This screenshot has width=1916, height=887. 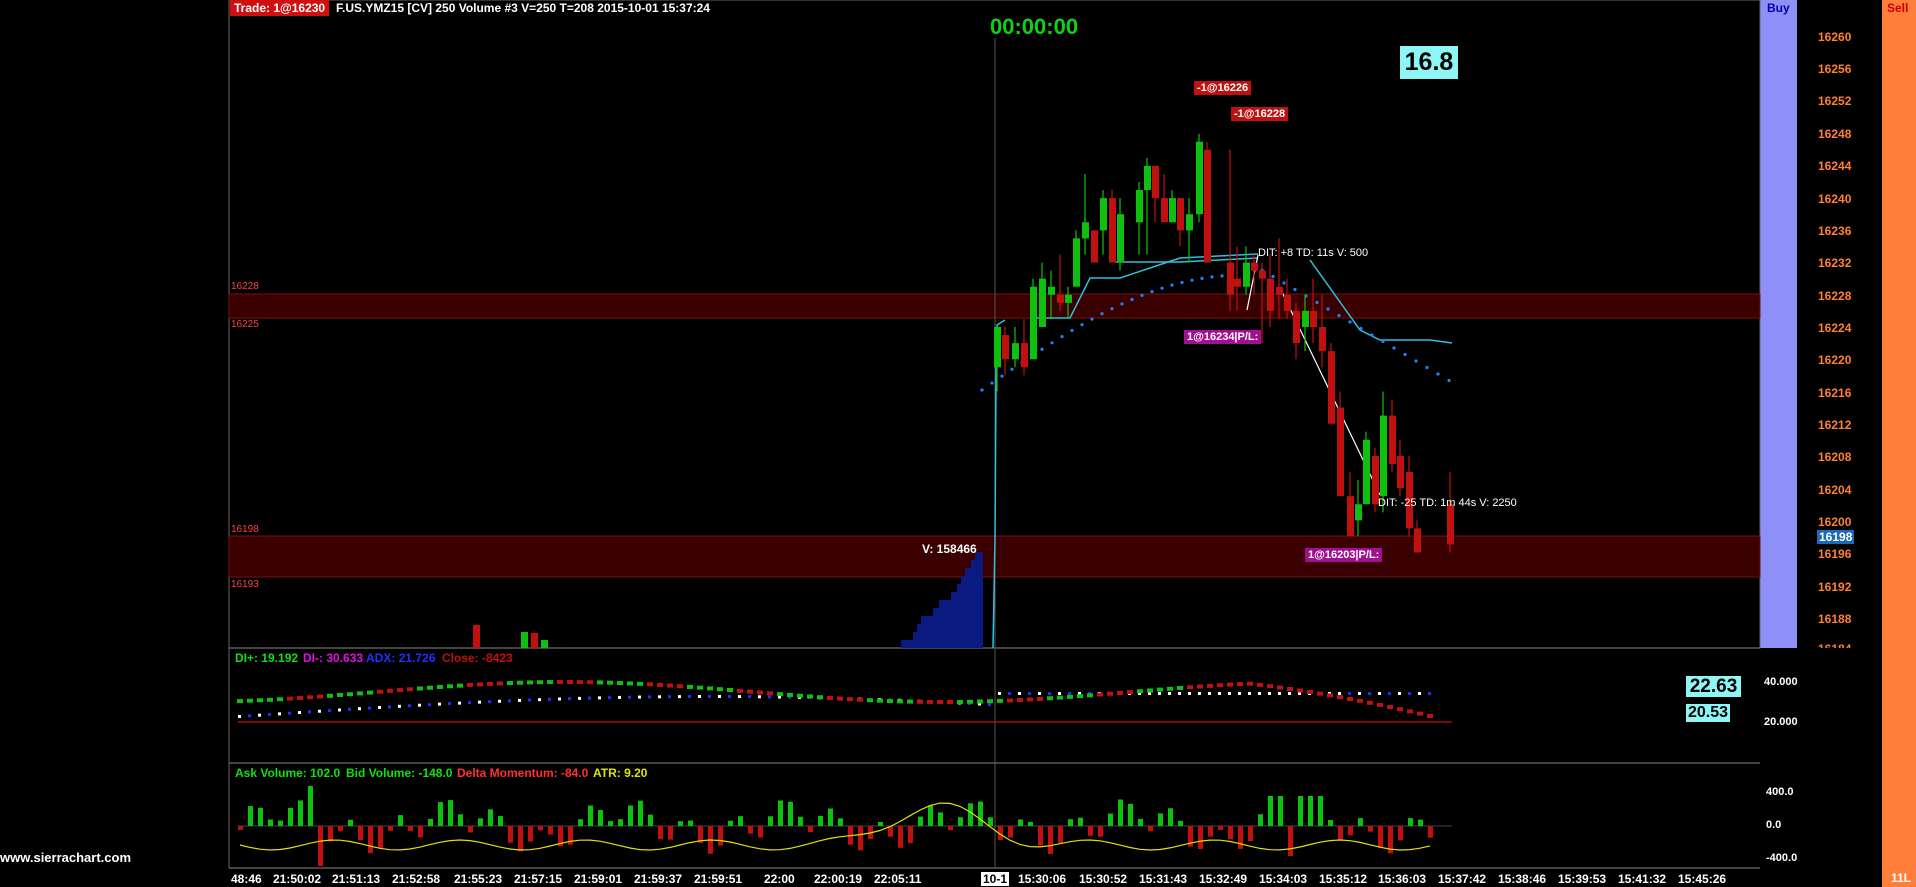 What do you see at coordinates (835, 699) in the screenshot?
I see `indicator1-marks` at bounding box center [835, 699].